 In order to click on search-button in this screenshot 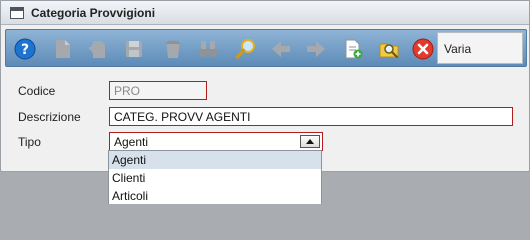, I will do `click(246, 49)`.